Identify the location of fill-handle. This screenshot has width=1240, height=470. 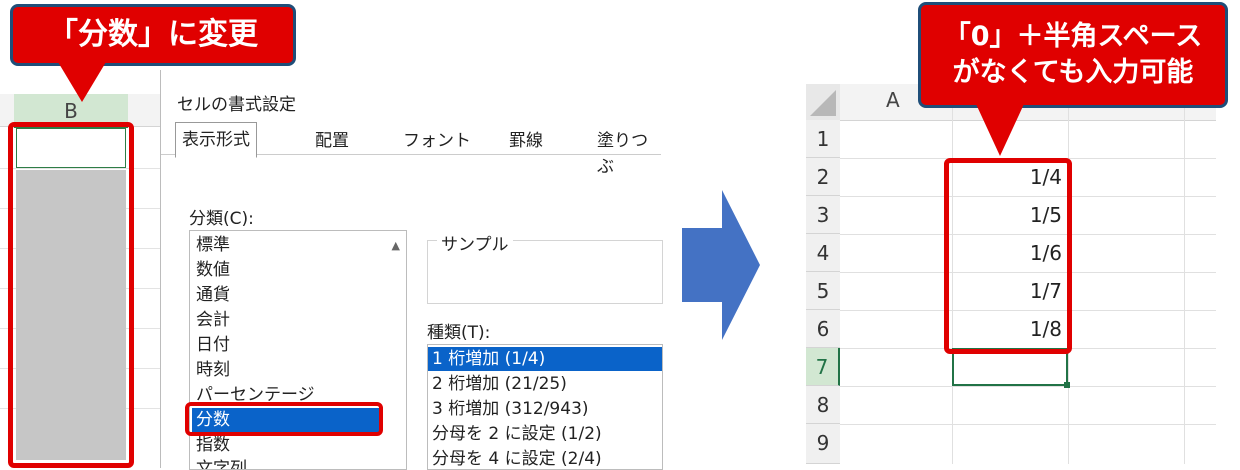
(1067, 385).